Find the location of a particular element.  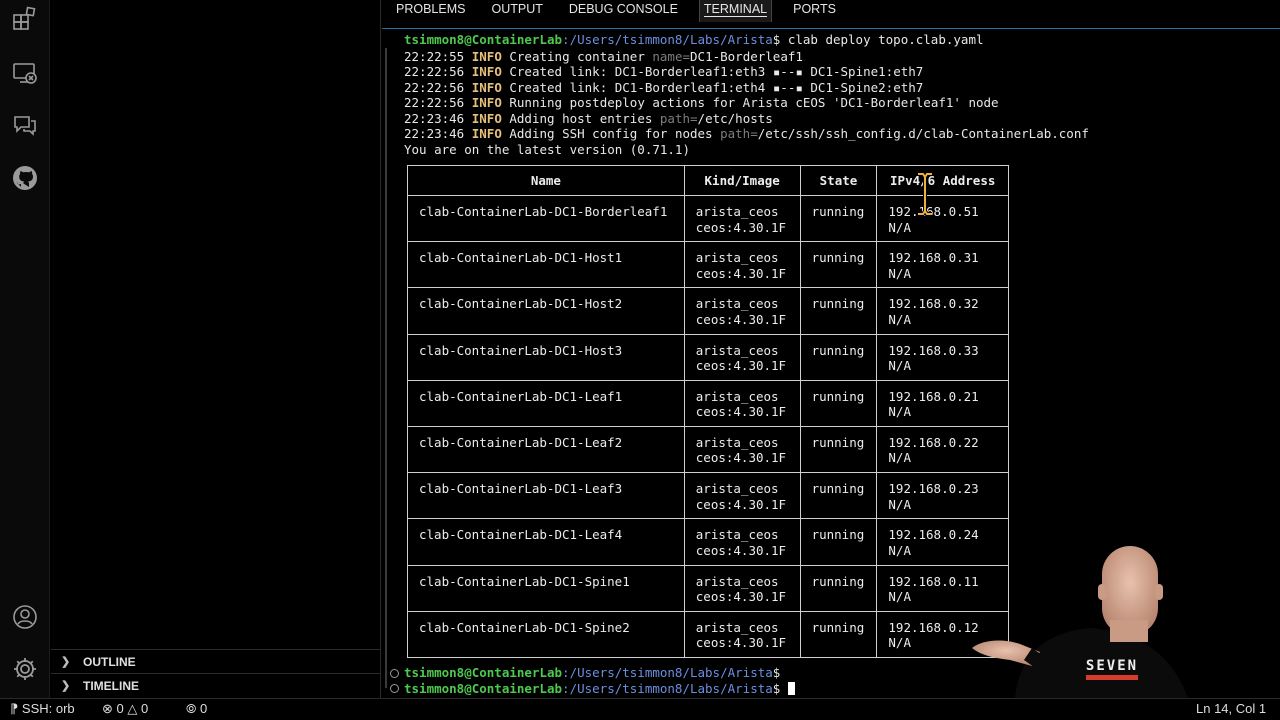

github-icon is located at coordinates (25, 178).